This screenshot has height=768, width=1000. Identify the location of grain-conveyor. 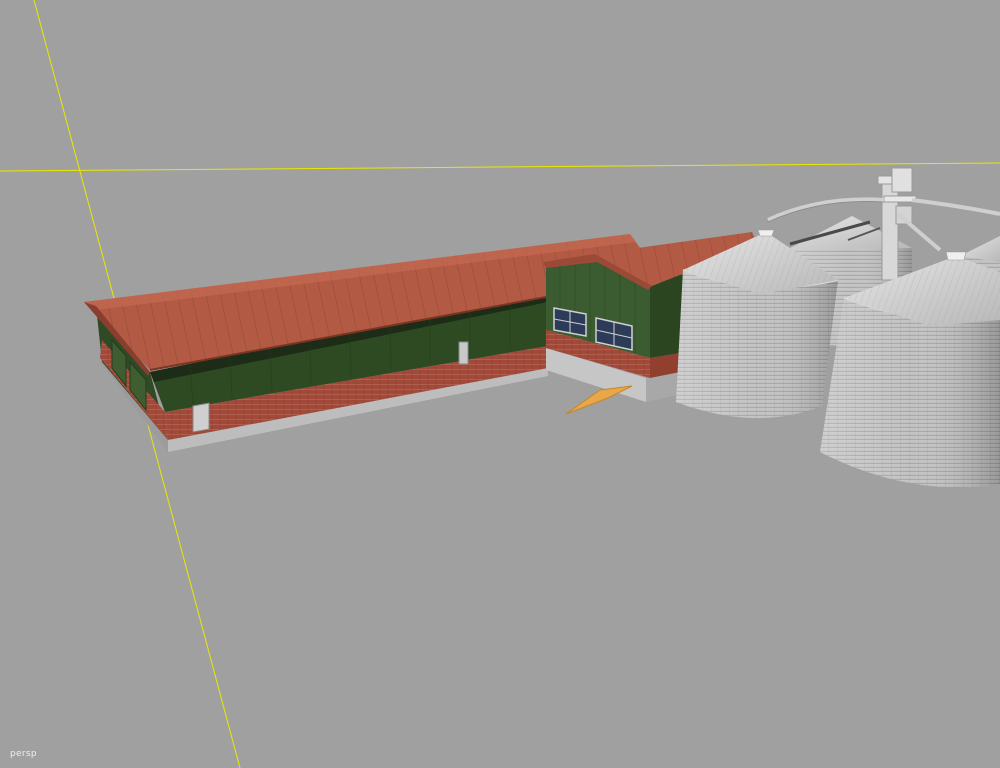
(599, 400).